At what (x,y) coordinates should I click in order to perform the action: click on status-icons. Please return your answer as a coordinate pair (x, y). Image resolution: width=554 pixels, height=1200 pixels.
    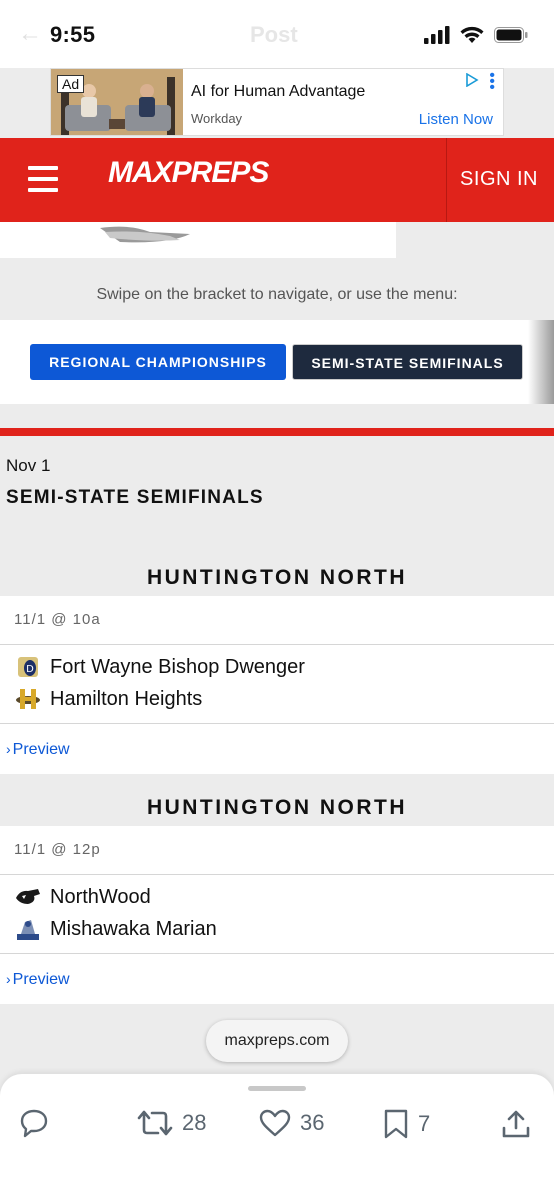
    Looking at the image, I should click on (476, 35).